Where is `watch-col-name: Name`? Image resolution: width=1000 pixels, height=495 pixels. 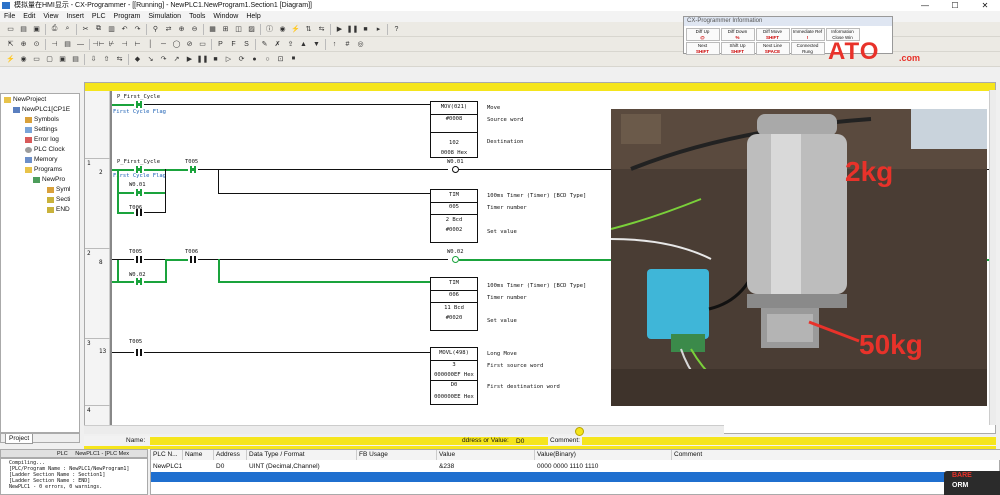 watch-col-name: Name is located at coordinates (198, 455).